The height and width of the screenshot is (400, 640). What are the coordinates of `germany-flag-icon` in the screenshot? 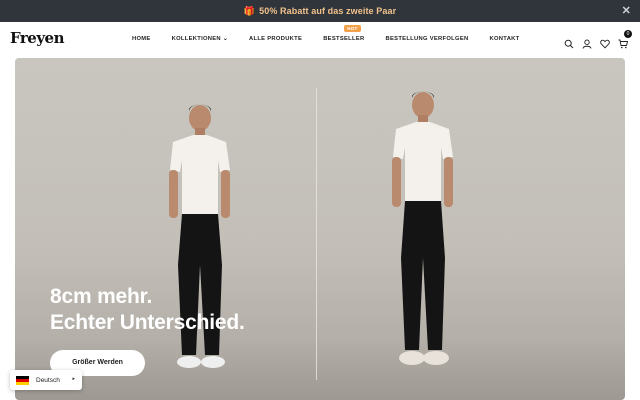 It's located at (22, 380).